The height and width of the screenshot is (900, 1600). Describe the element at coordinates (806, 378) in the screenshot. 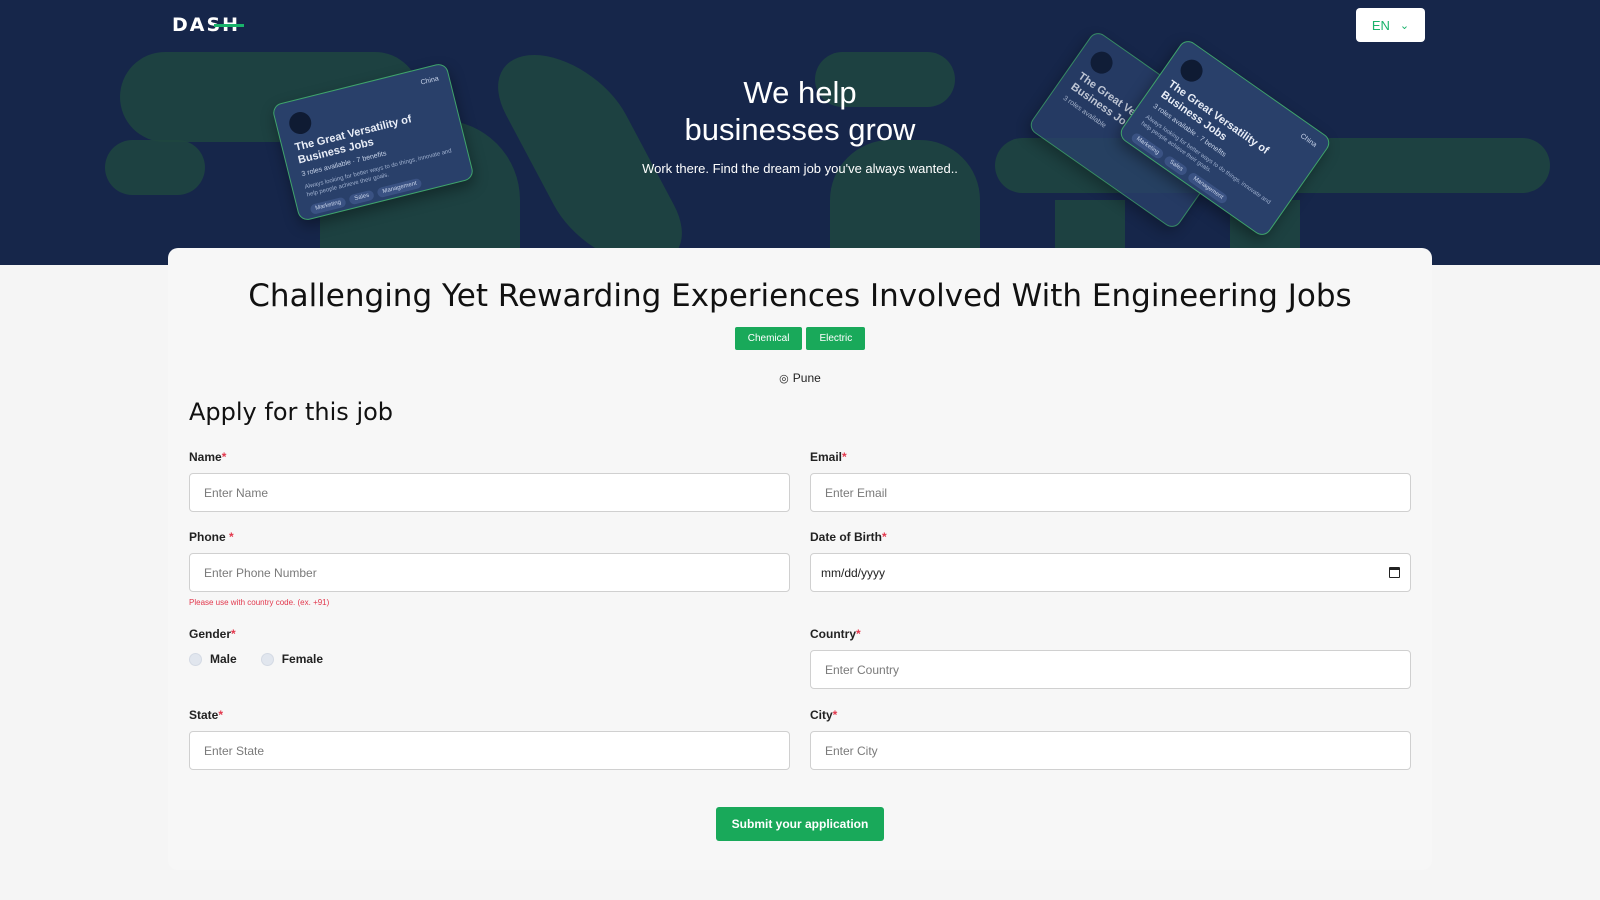

I see `job-location-text: Pune` at that location.